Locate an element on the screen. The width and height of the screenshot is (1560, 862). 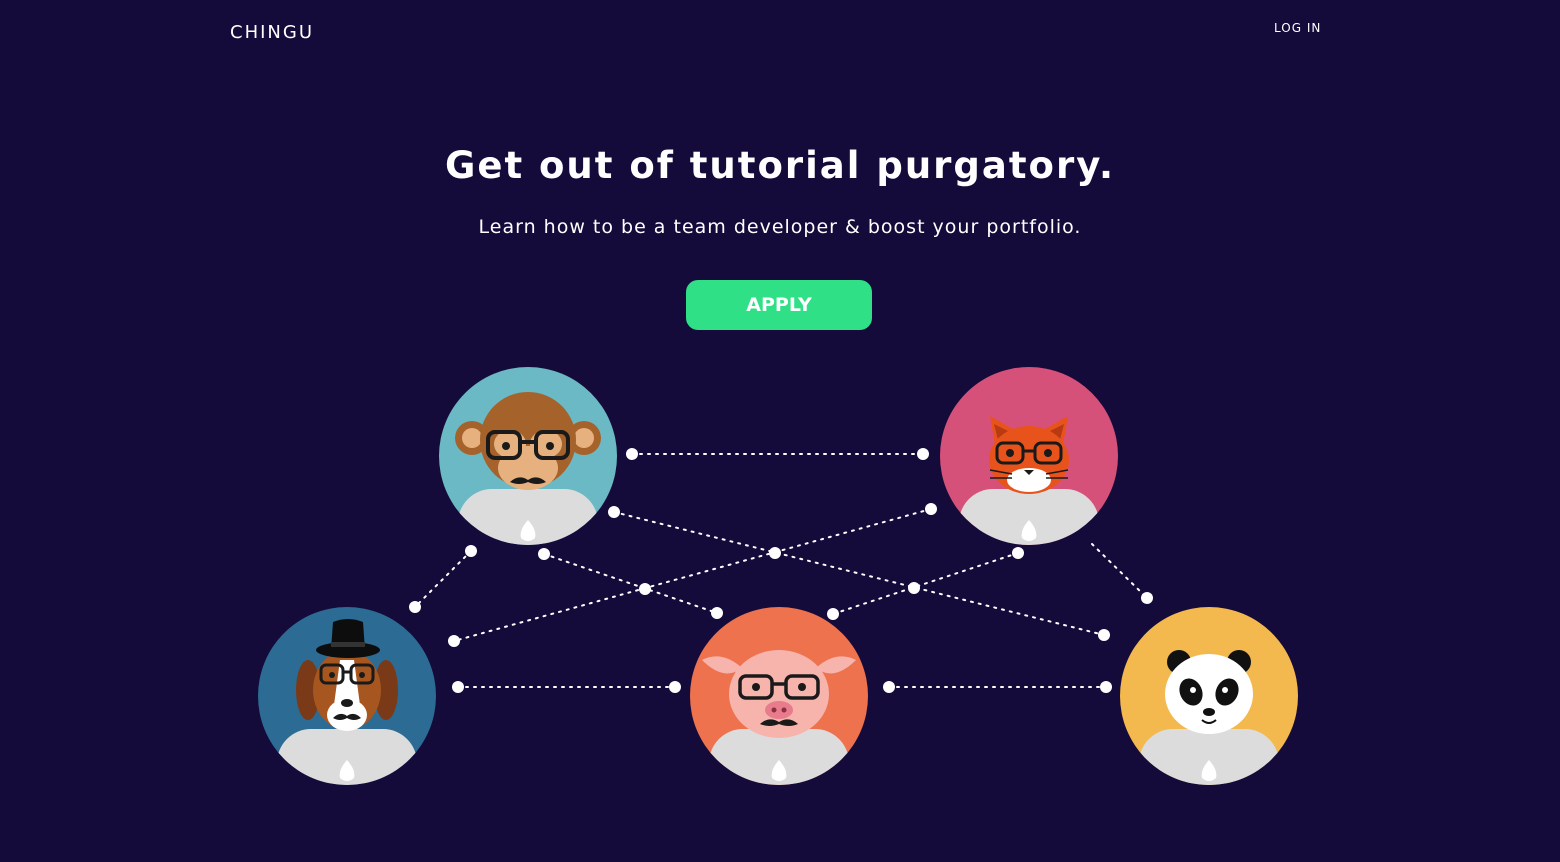
cat-avatar is located at coordinates (1029, 456).